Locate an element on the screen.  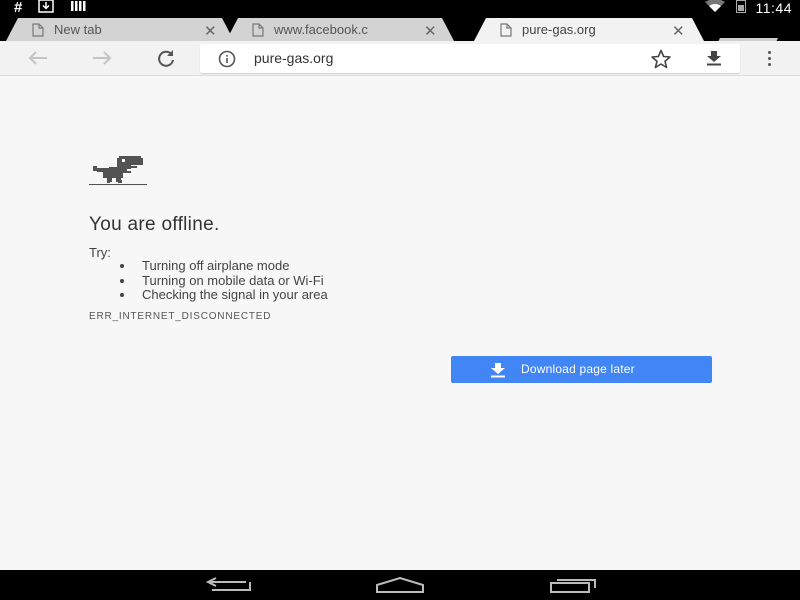
download-page-later-button: Download page later is located at coordinates (581, 369).